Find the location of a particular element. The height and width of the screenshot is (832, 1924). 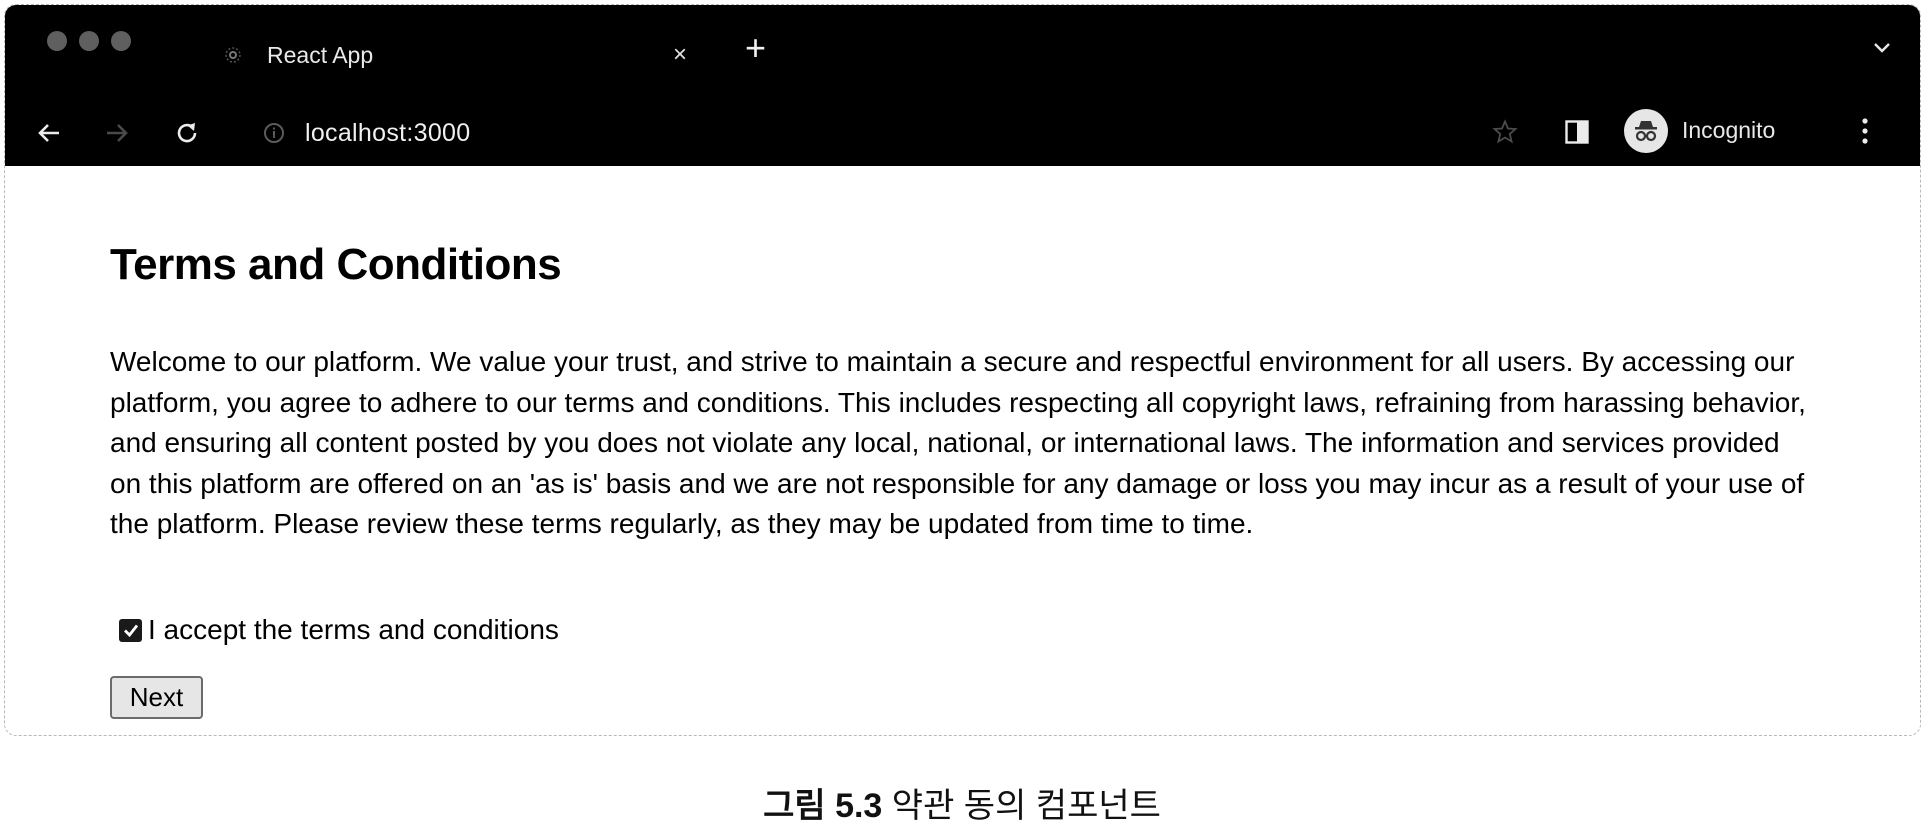

next-button: Next is located at coordinates (156, 697).